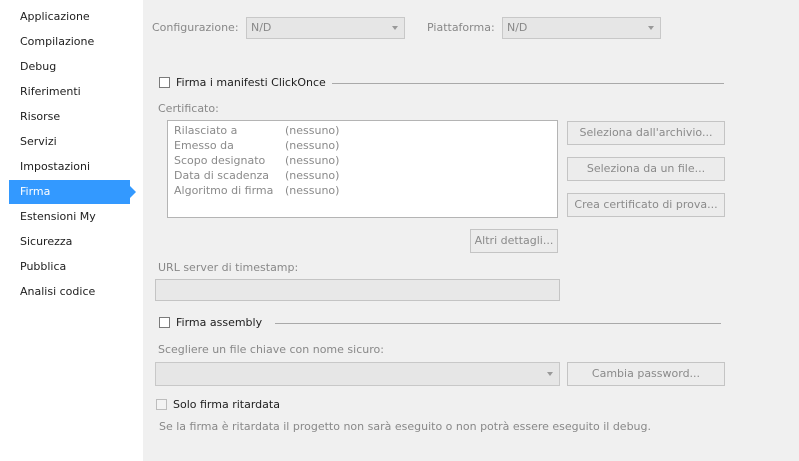 The image size is (799, 461). Describe the element at coordinates (72, 192) in the screenshot. I see `sidebar-item-firma: Firma` at that location.